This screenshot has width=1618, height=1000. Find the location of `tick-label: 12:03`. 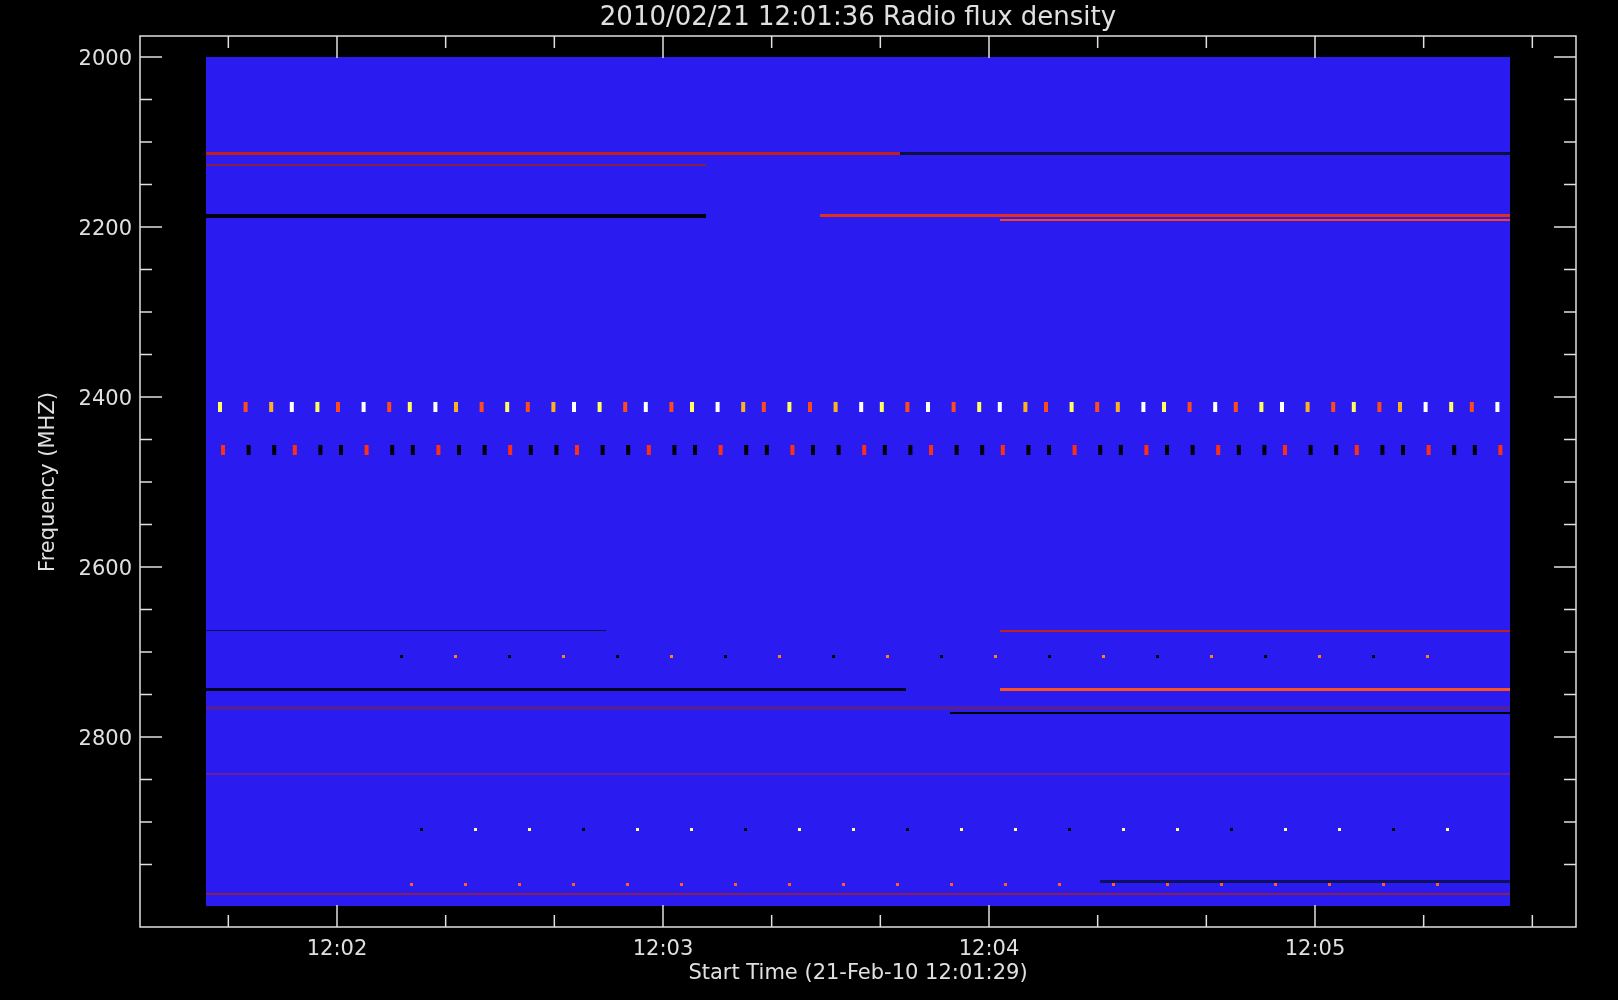

tick-label: 12:03 is located at coordinates (663, 948).